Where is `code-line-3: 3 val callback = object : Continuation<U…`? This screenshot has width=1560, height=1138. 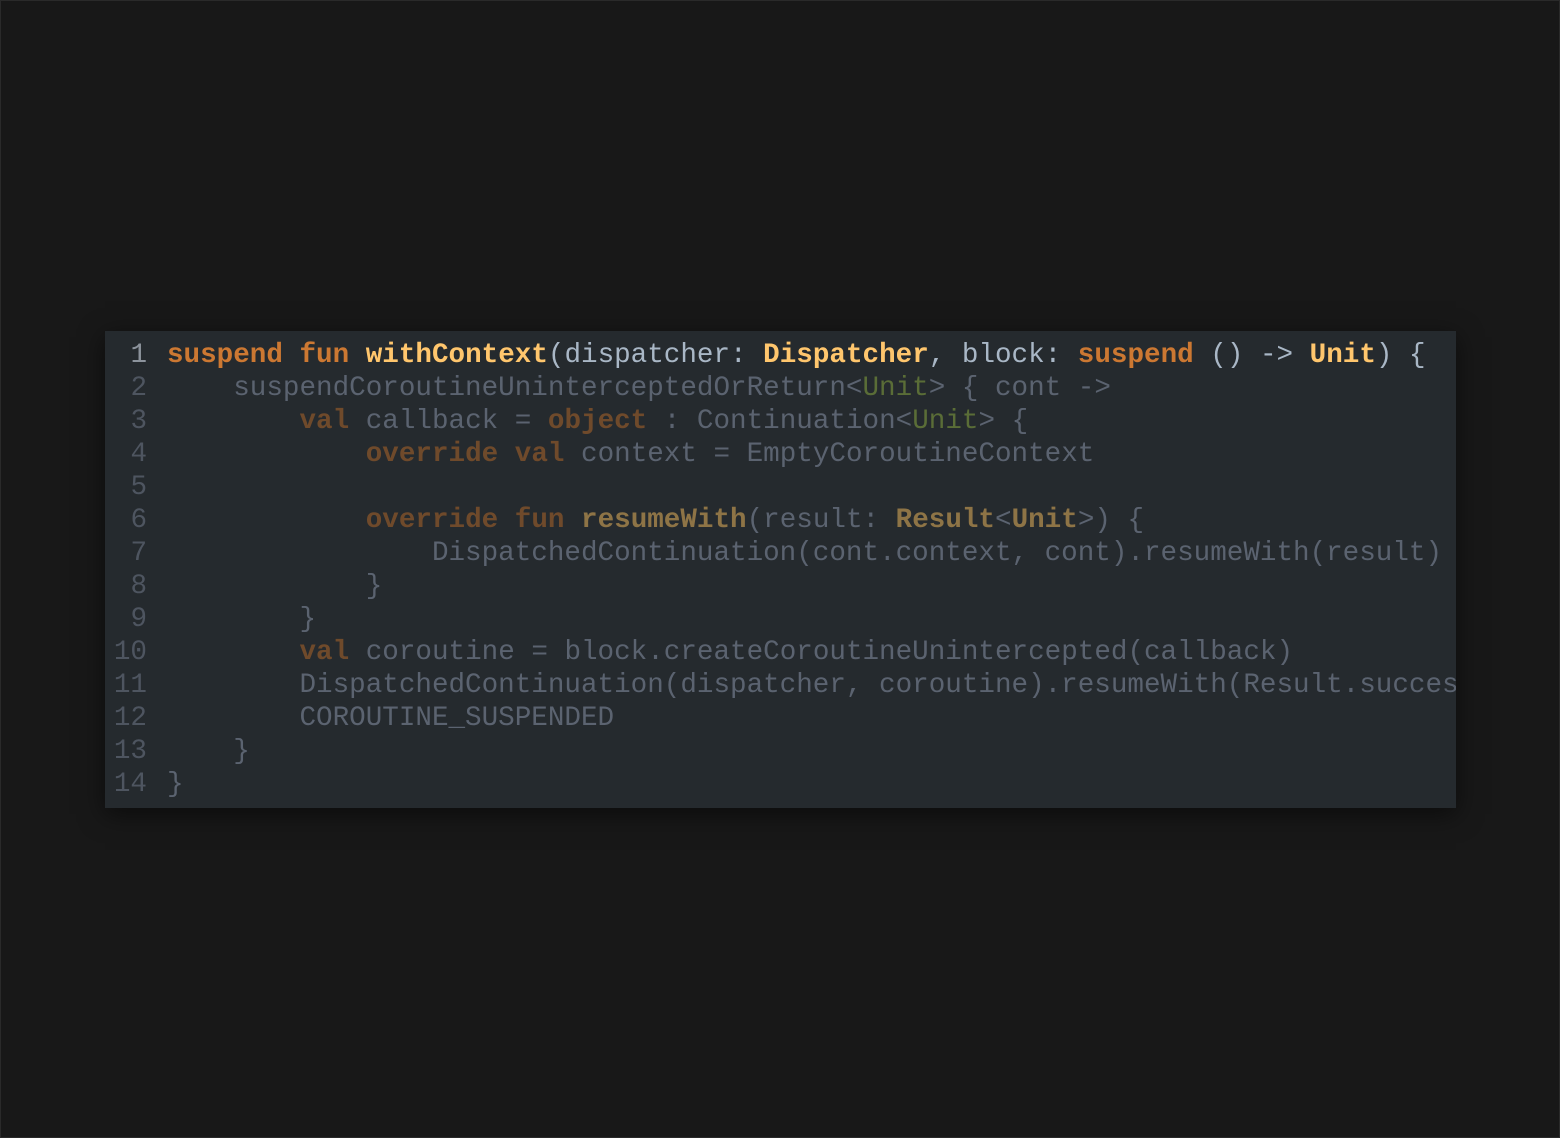 code-line-3: 3 val callback = object : Continuation<U… is located at coordinates (780, 421).